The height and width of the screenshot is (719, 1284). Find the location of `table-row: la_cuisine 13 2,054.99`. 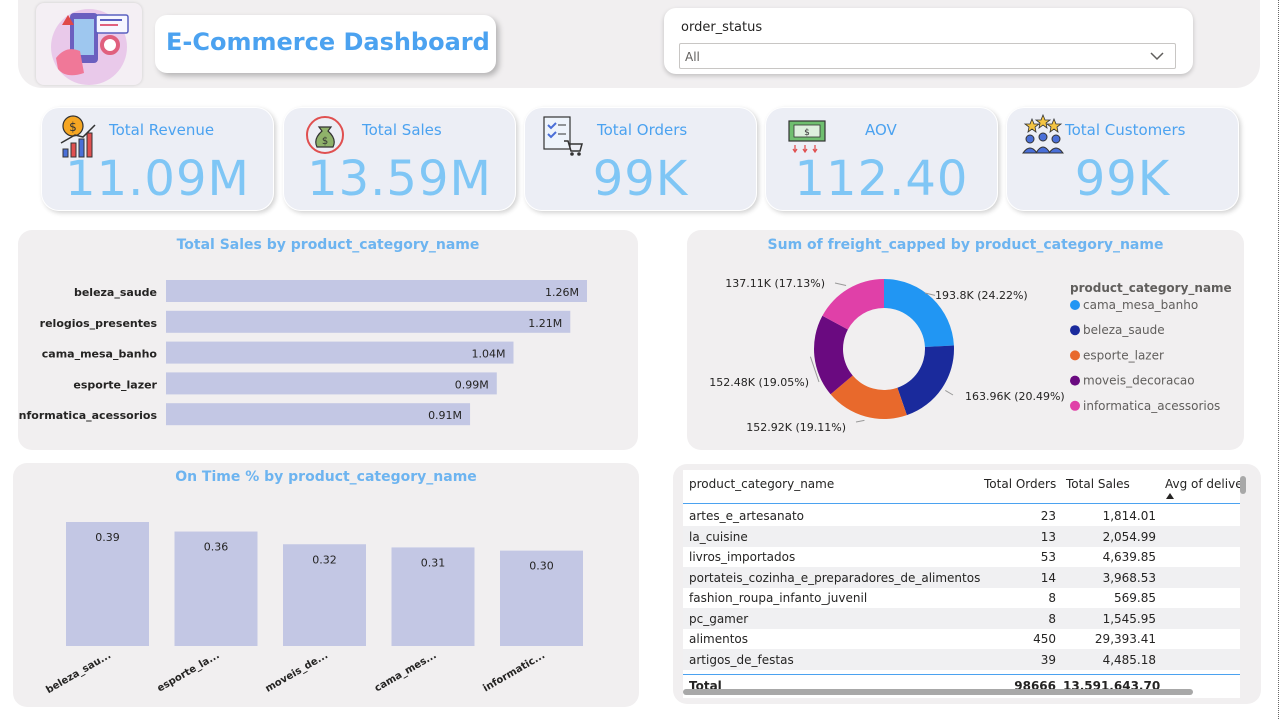

table-row: la_cuisine 13 2,054.99 is located at coordinates (961, 536).